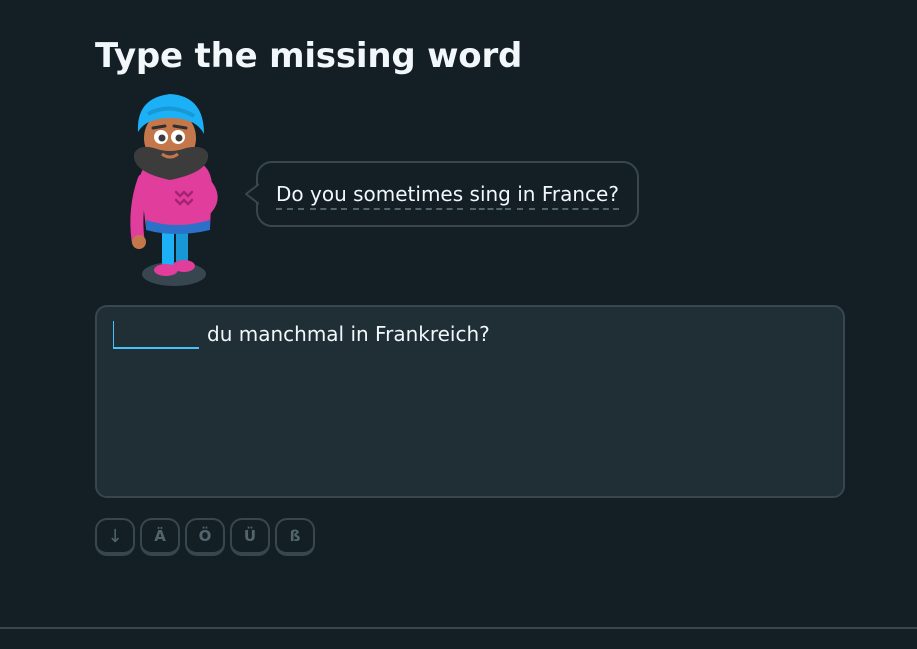 The image size is (917, 649). I want to click on speech-bubble-tail, so click(257, 194).